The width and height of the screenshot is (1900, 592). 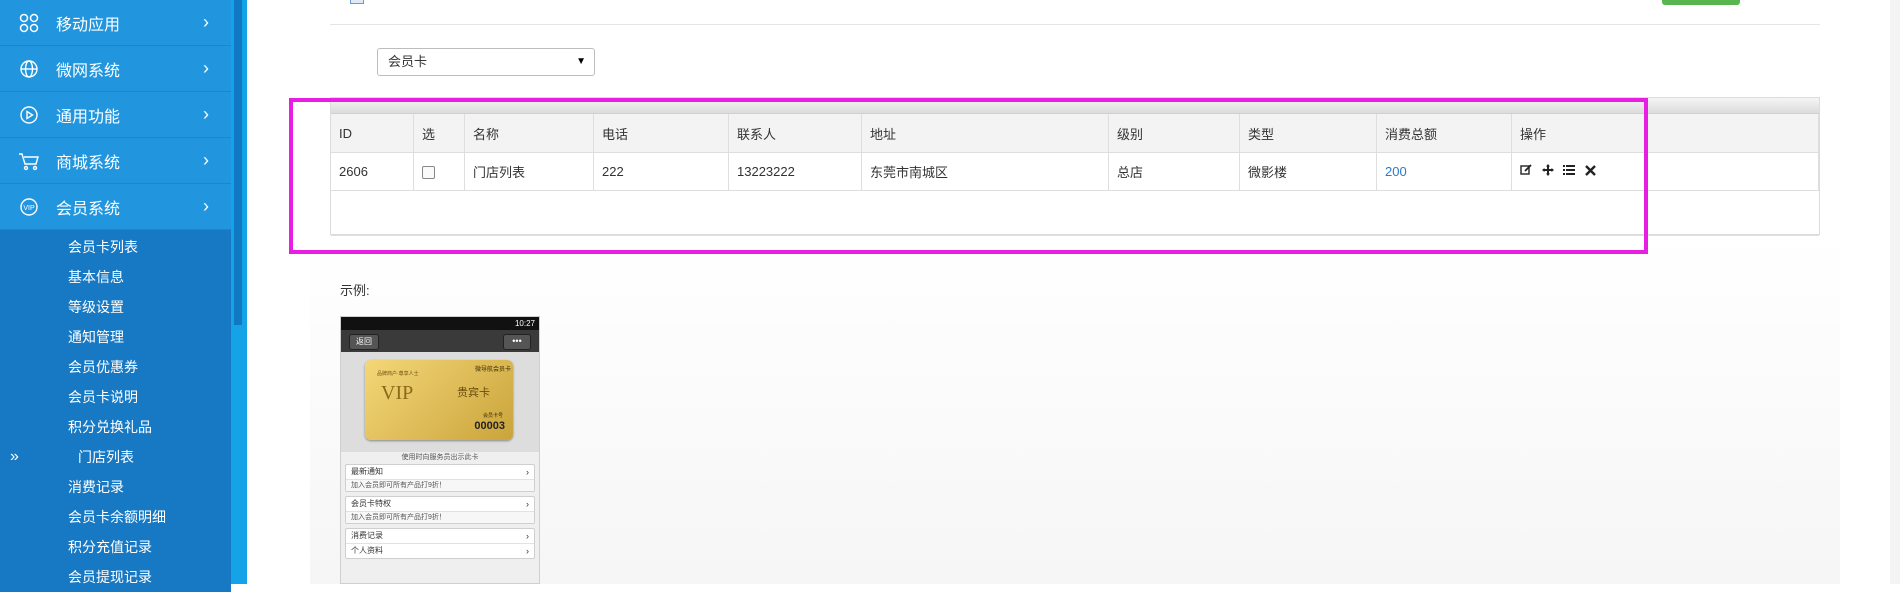 What do you see at coordinates (581, 61) in the screenshot?
I see `caret-down-icon: ▼` at bounding box center [581, 61].